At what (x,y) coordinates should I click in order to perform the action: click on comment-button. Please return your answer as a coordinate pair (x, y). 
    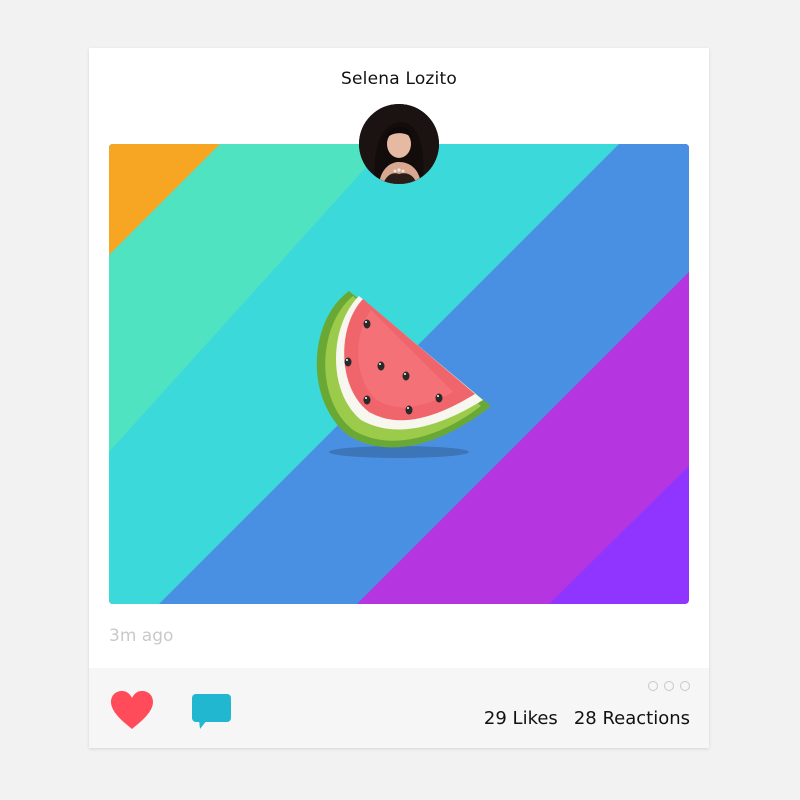
    Looking at the image, I should click on (212, 712).